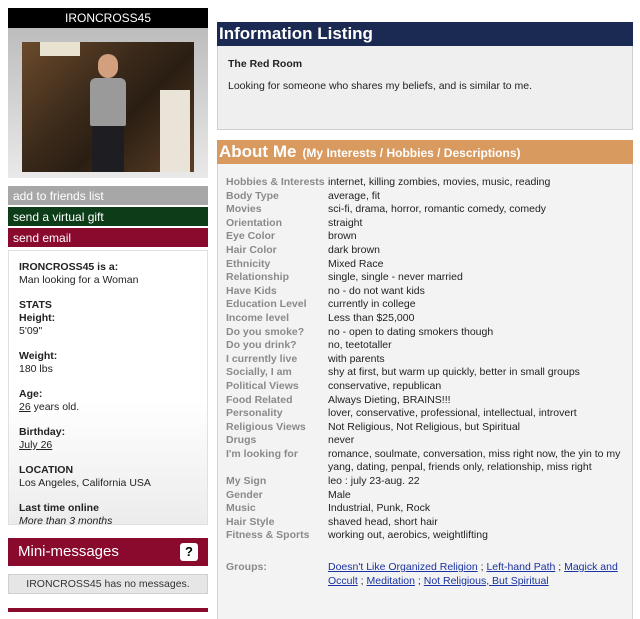 The height and width of the screenshot is (619, 640). I want to click on about-row-label: Personality, so click(254, 413).